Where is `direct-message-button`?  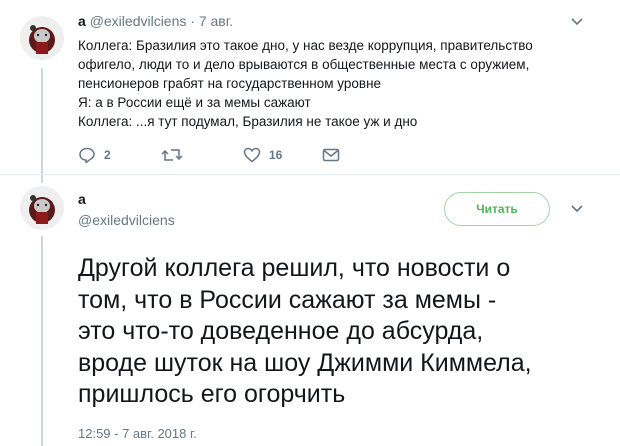 direct-message-button is located at coordinates (331, 155).